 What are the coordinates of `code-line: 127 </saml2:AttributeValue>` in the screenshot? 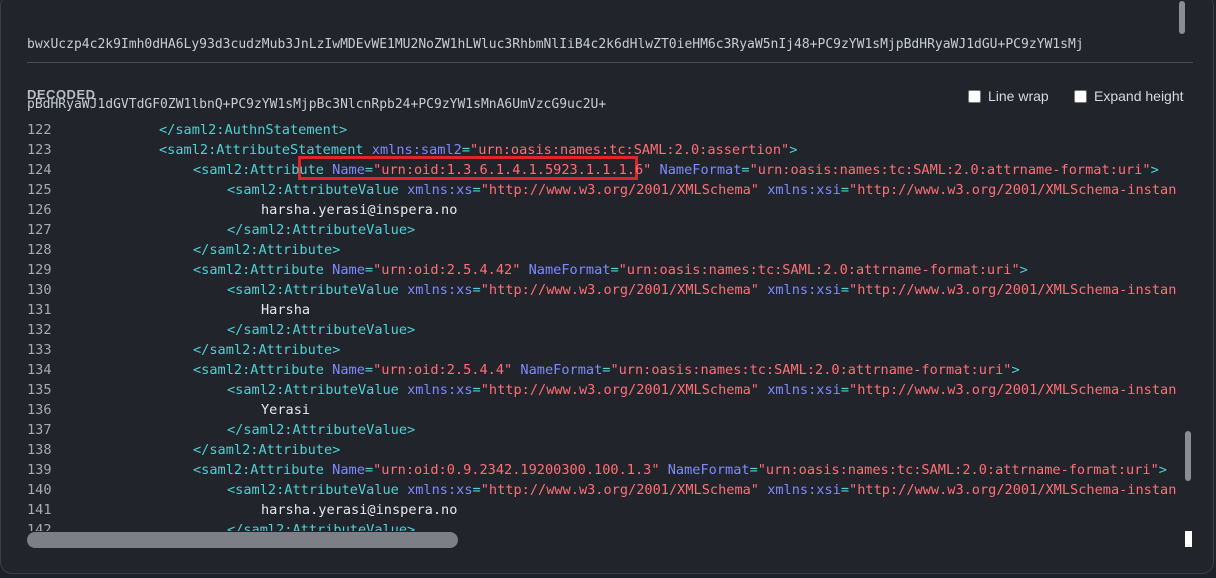 It's located at (606, 230).